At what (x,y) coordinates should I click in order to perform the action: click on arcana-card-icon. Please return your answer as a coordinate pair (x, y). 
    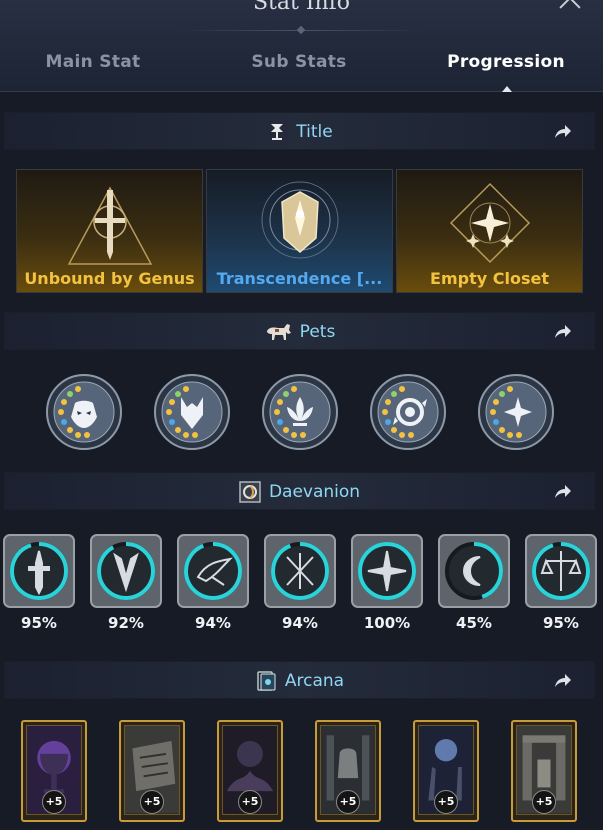
    Looking at the image, I should click on (266, 681).